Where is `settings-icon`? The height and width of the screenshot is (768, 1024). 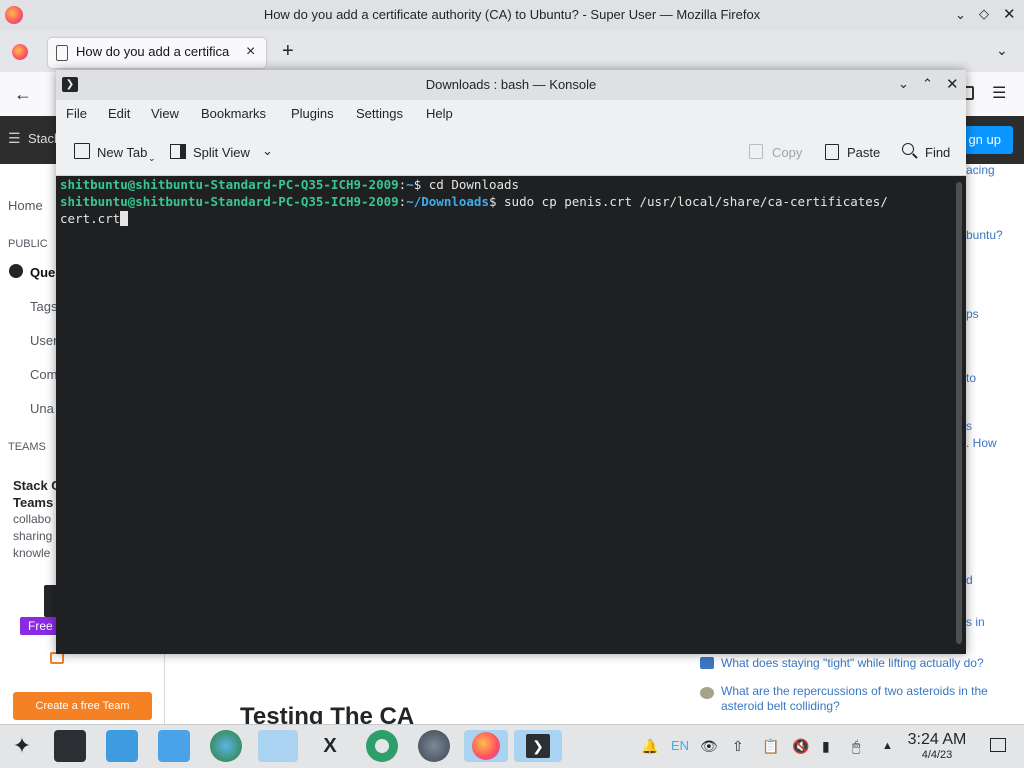
settings-icon is located at coordinates (70, 746).